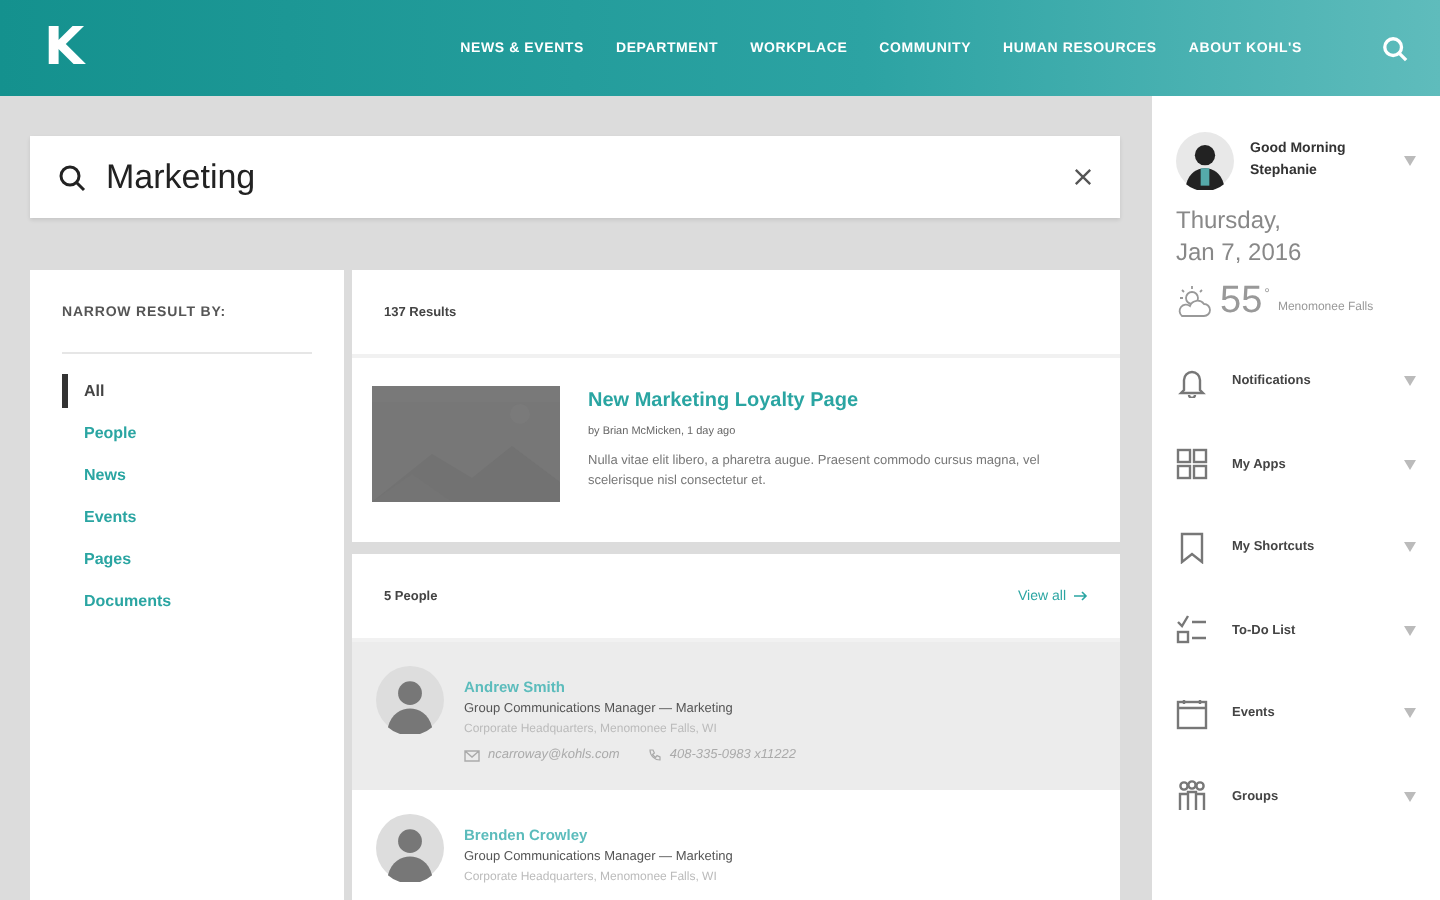  I want to click on filter-item: Documents, so click(187, 601).